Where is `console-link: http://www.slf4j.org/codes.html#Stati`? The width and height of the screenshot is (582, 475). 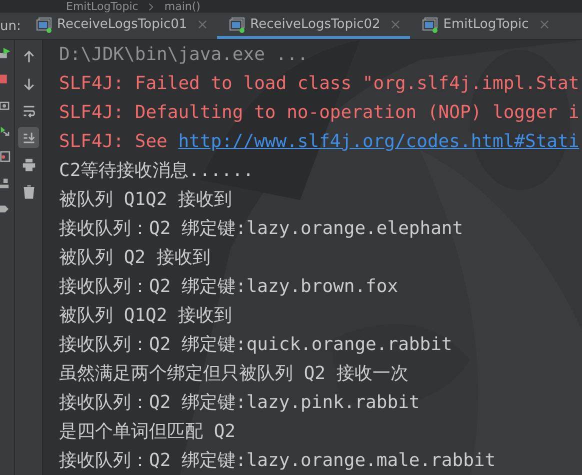
console-link: http://www.slf4j.org/codes.html#Stati is located at coordinates (379, 141).